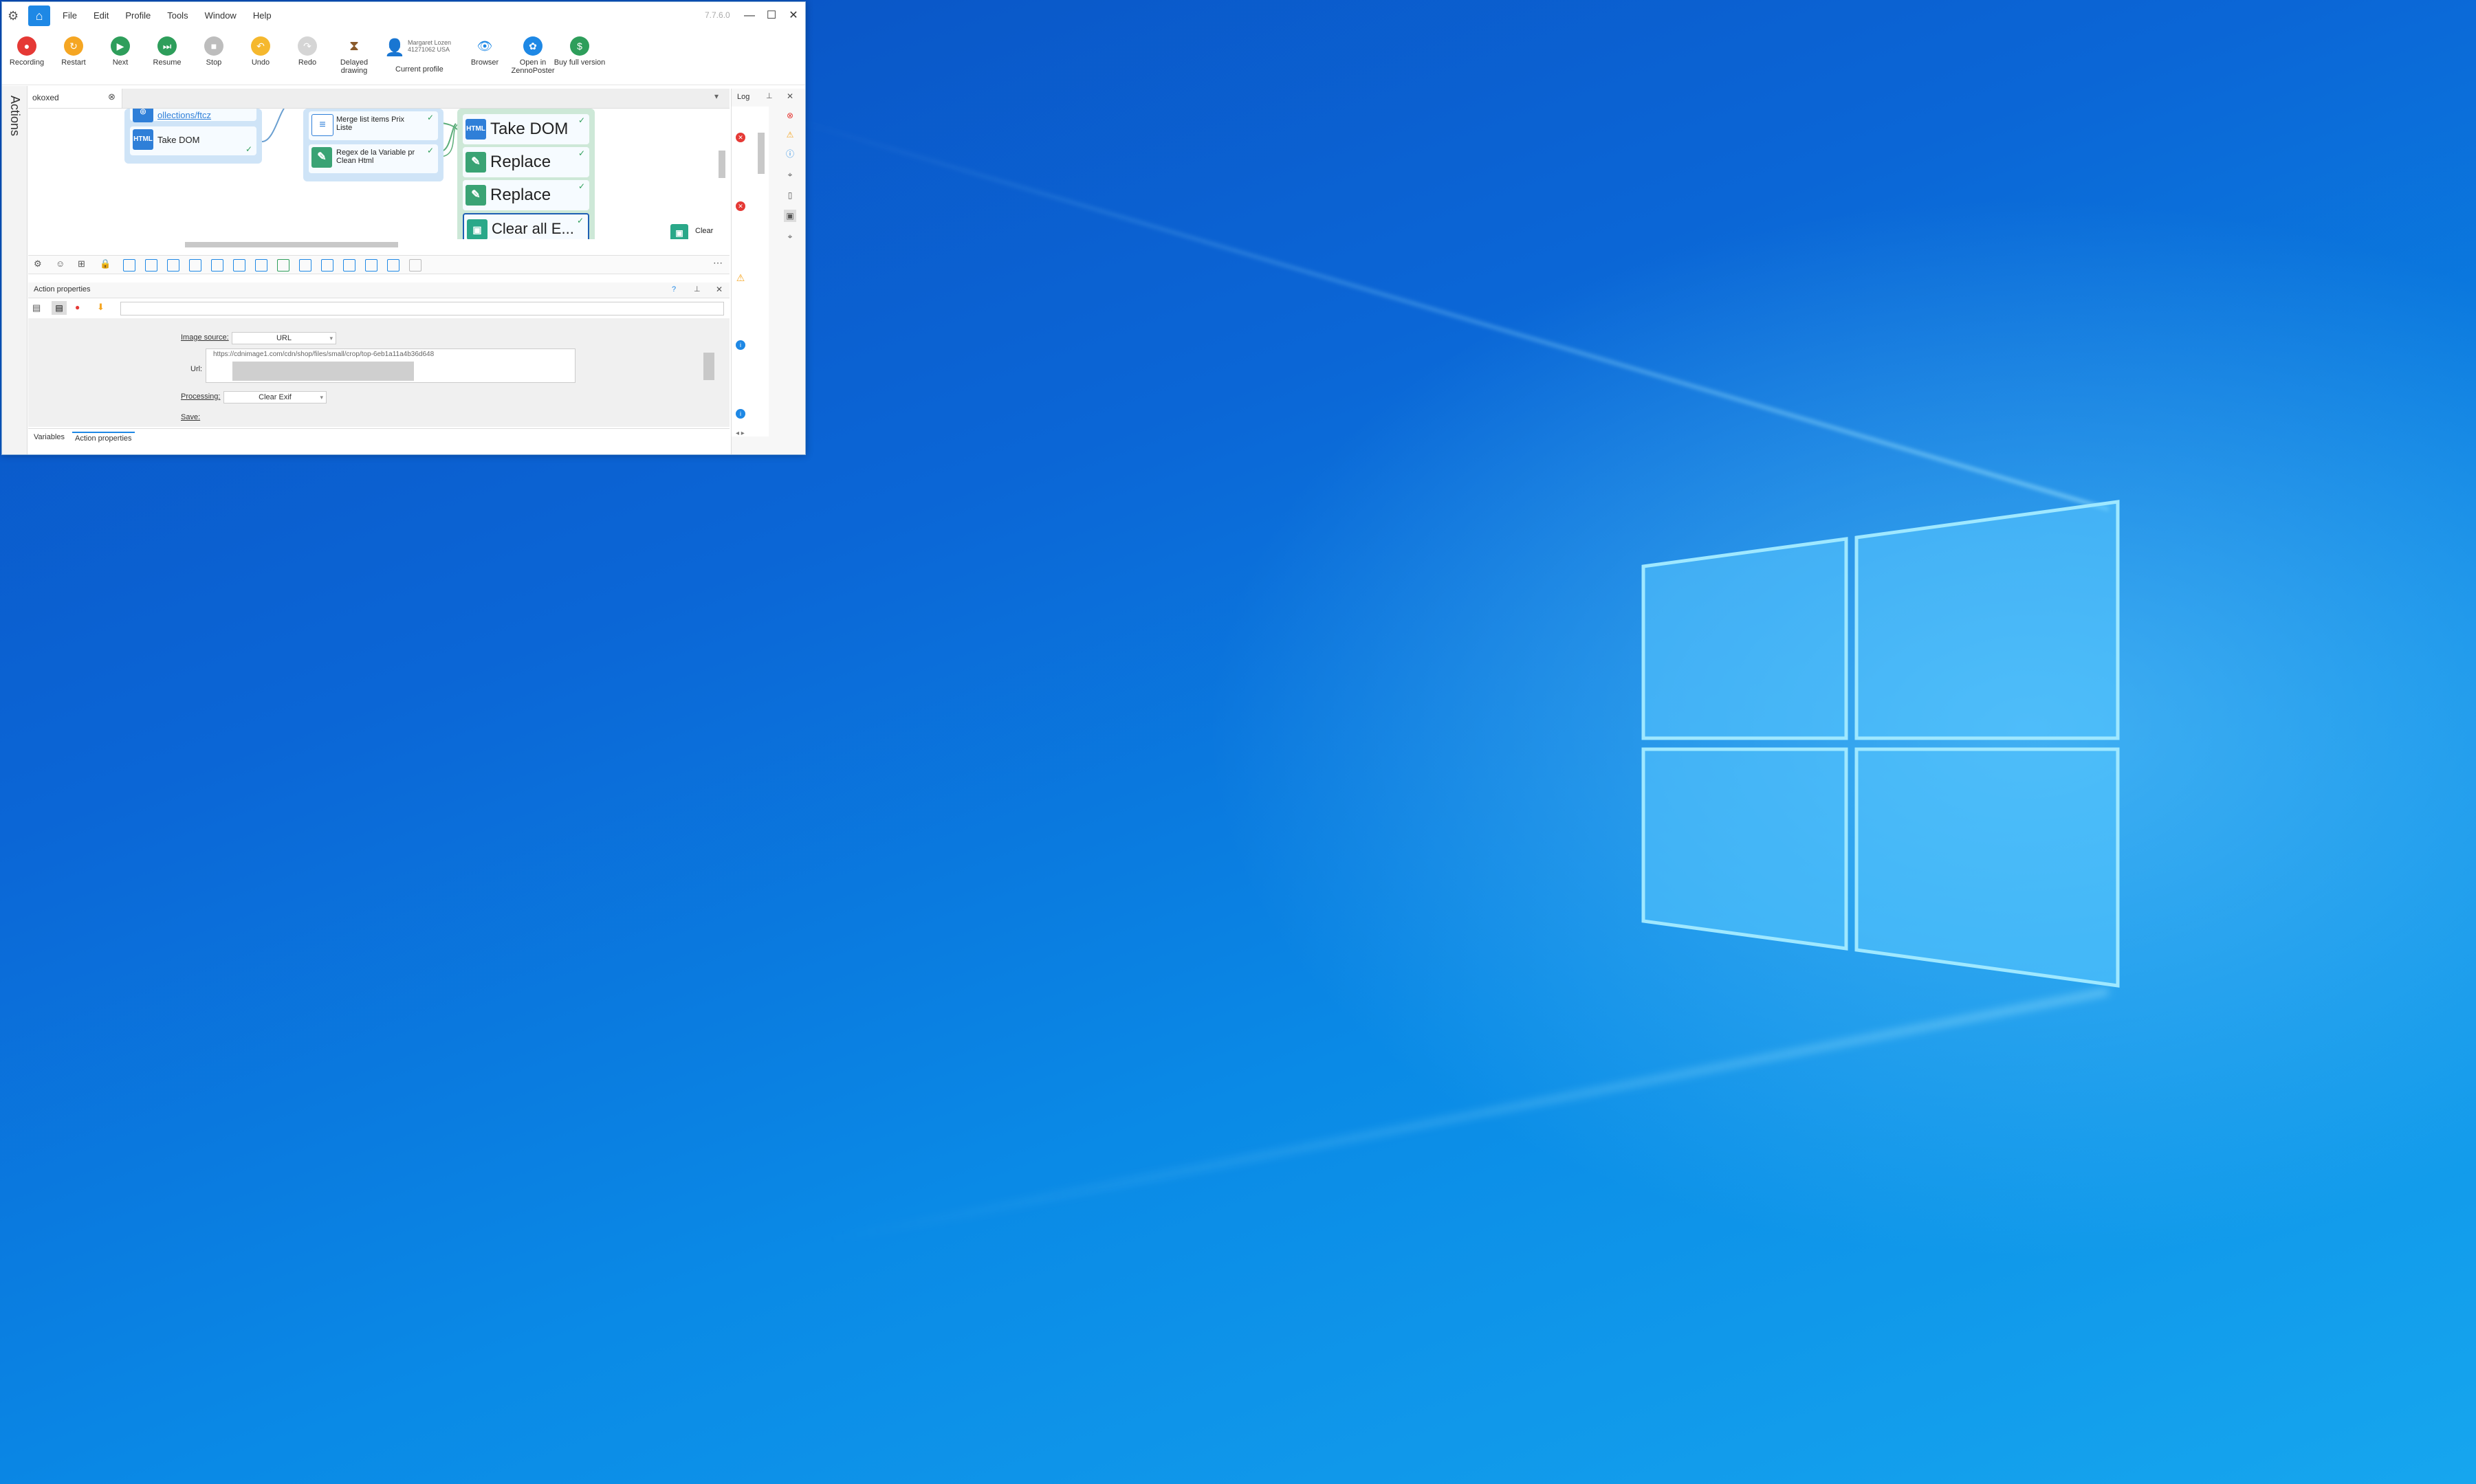 This screenshot has width=2476, height=1484. What do you see at coordinates (790, 174) in the screenshot?
I see `tag-filter-icon: ⌖` at bounding box center [790, 174].